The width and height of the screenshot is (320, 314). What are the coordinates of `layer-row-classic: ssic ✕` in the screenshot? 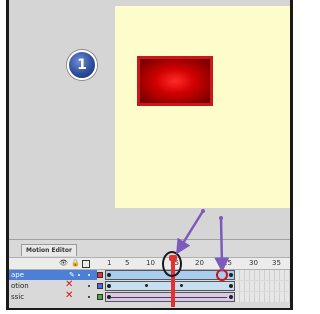 It's located at (149, 296).